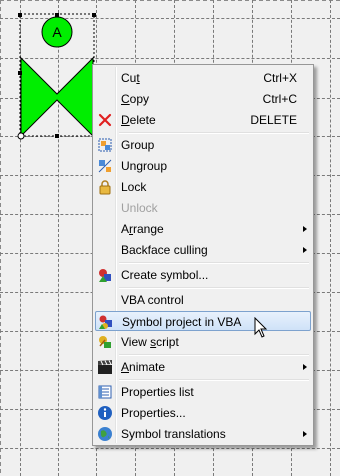 This screenshot has height=476, width=340. Describe the element at coordinates (280, 78) in the screenshot. I see `menu-item-shortcut: Ctrl+X` at that location.